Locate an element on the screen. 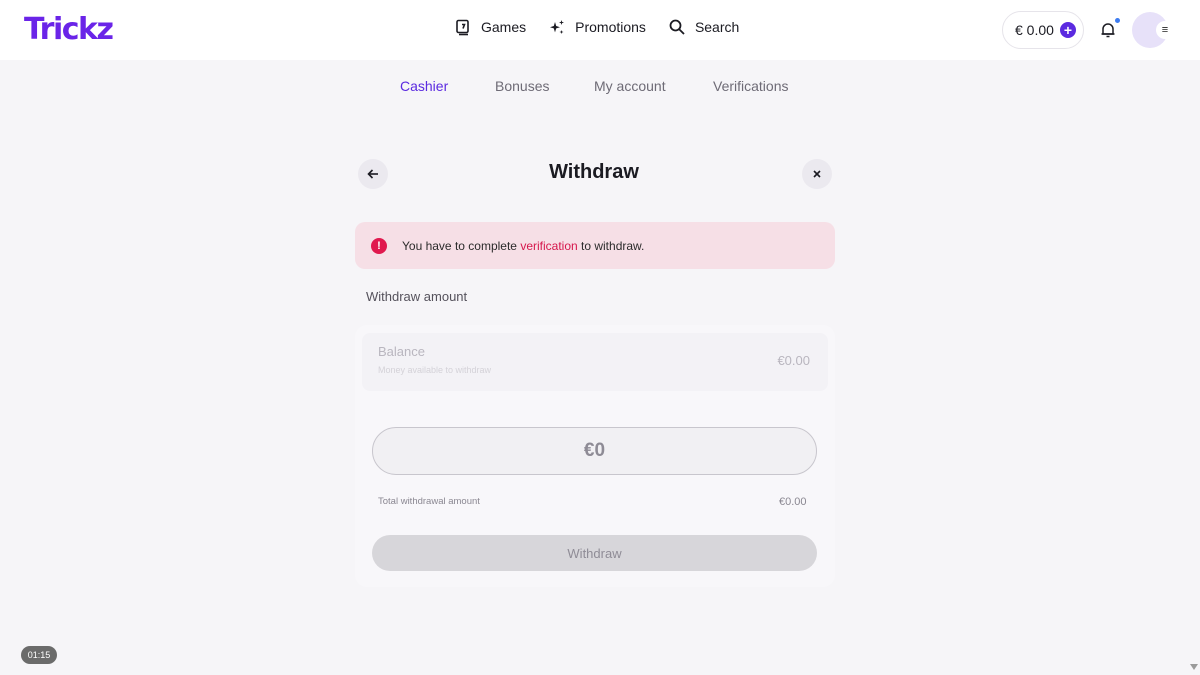 The width and height of the screenshot is (1200, 675). tab-verifications: Verifications is located at coordinates (750, 86).